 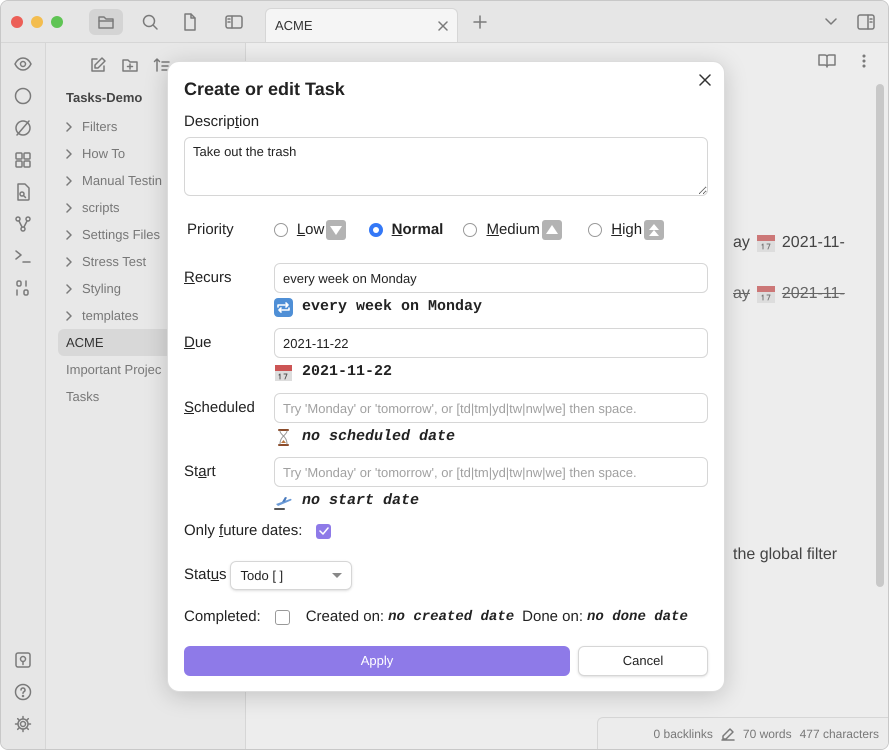 What do you see at coordinates (151, 315) in the screenshot?
I see `explorer-item: templates` at bounding box center [151, 315].